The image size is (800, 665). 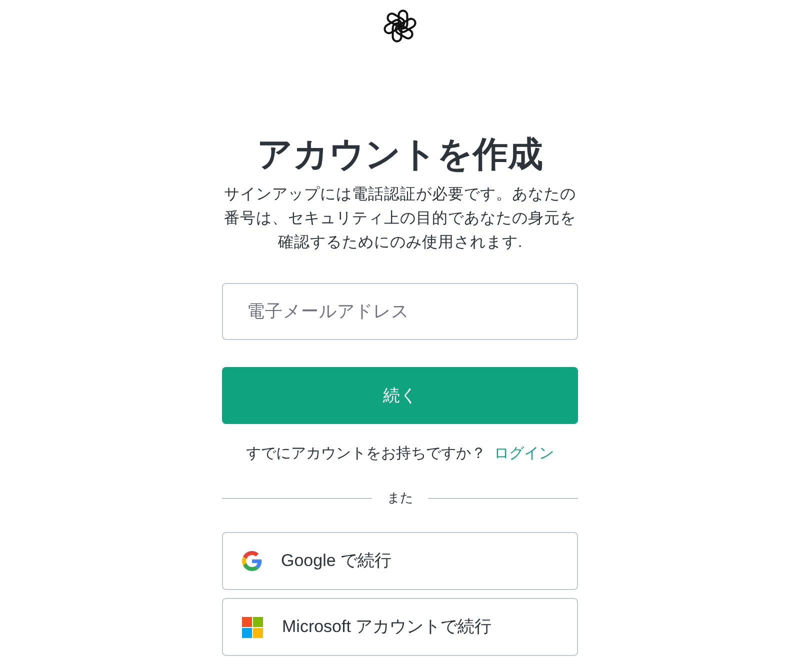 What do you see at coordinates (400, 627) in the screenshot?
I see `microsoft-continue-button: Microsoft アカウントで続行` at bounding box center [400, 627].